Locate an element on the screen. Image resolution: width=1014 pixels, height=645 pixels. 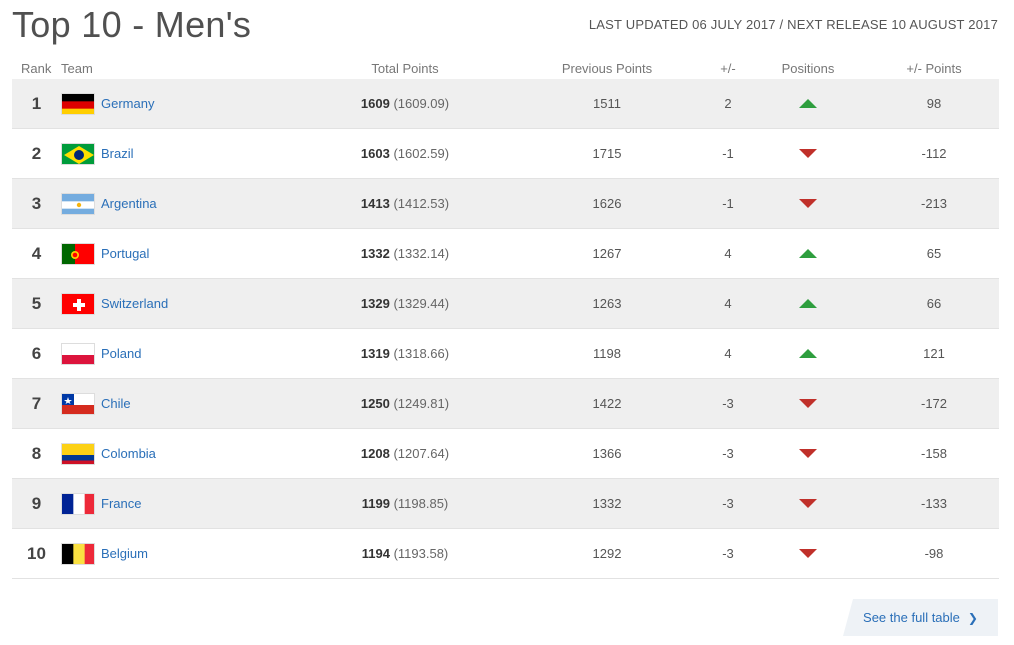
pm-points-cell: 66 is located at coordinates (934, 303).